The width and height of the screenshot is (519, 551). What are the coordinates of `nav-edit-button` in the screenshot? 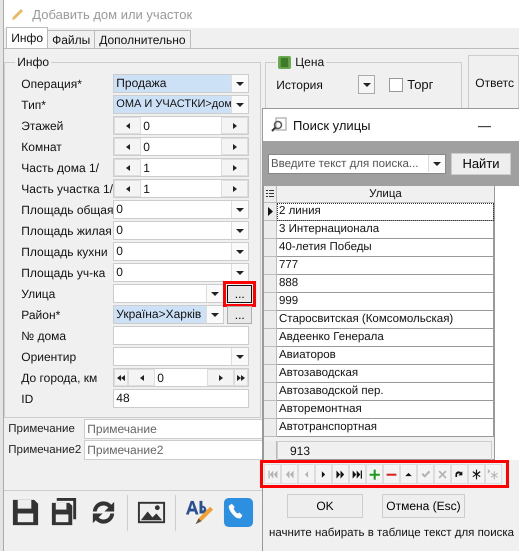 It's located at (408, 474).